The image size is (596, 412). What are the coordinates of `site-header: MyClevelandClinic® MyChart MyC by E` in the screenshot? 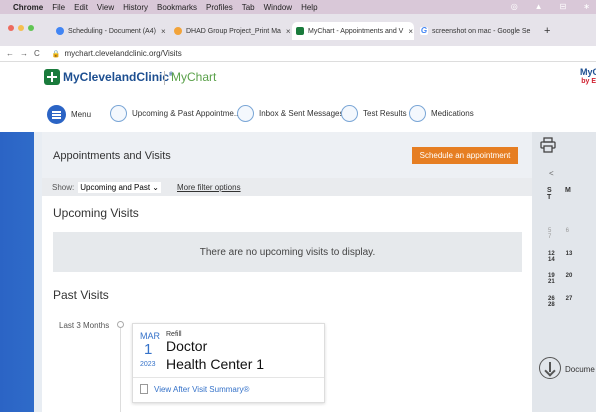 It's located at (298, 79).